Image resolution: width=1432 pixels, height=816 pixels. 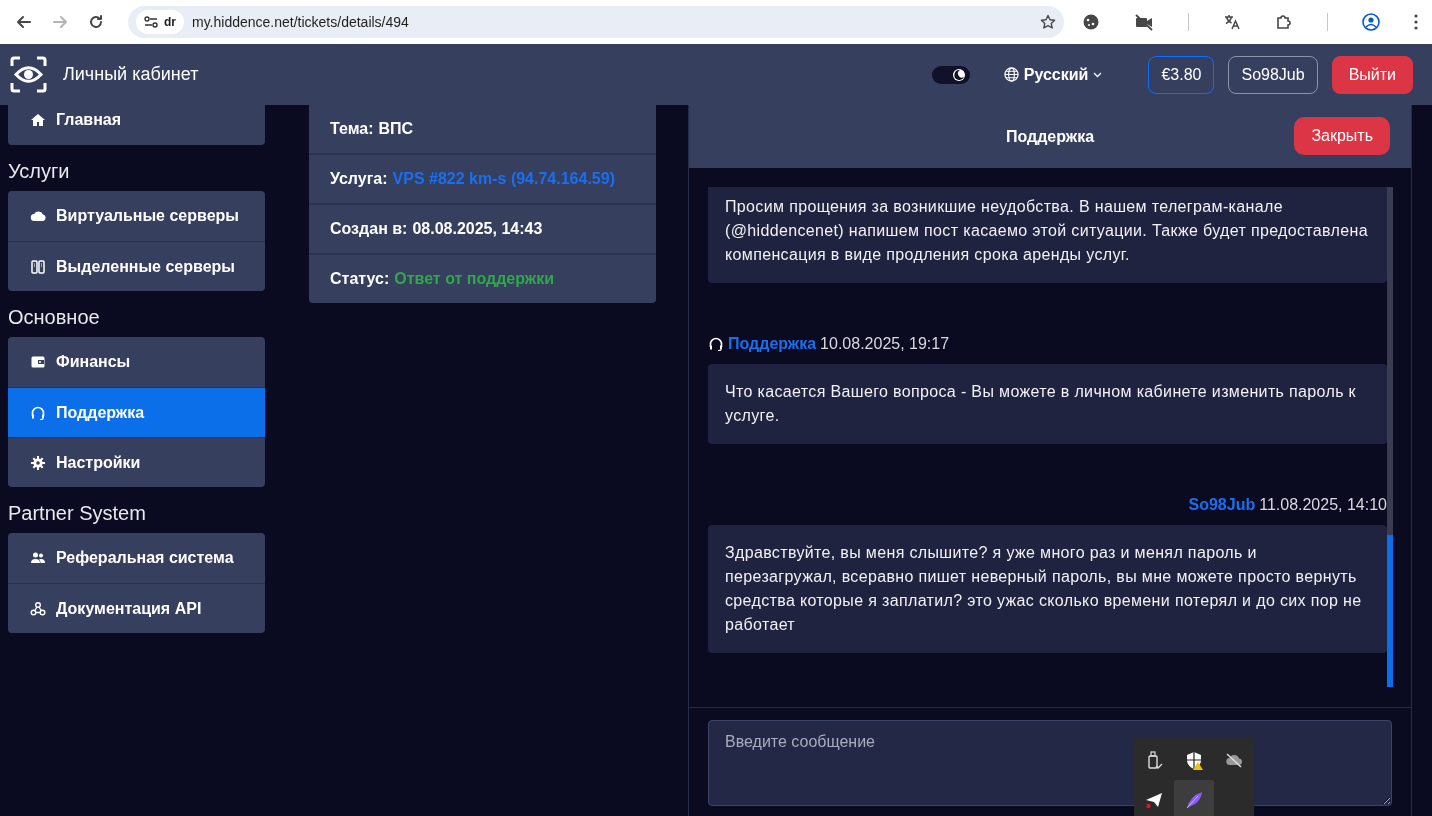 I want to click on field-value: 08.08.2025, 14:43, so click(x=477, y=229).